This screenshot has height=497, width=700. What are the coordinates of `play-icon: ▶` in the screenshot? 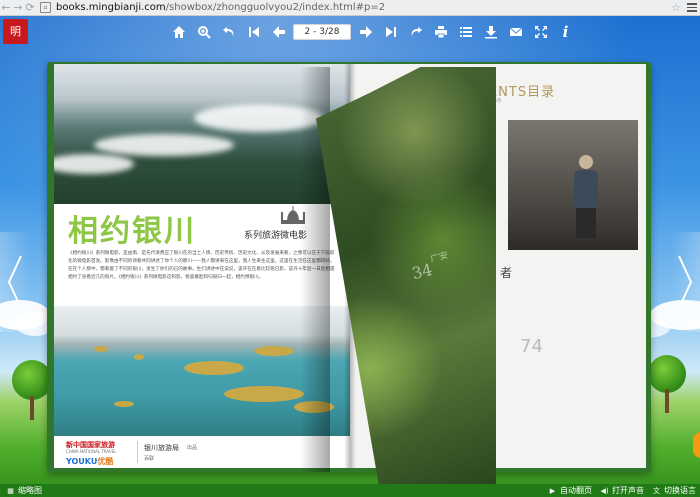 It's located at (552, 490).